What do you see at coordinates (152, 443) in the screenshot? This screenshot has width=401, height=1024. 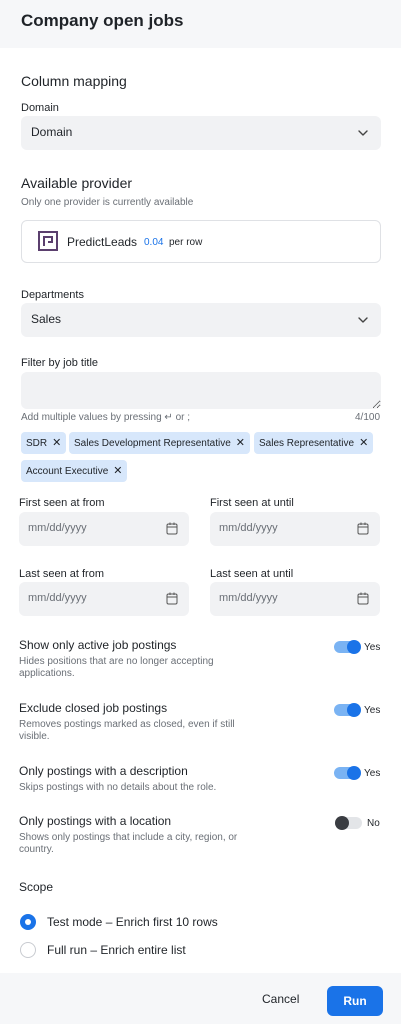 I see `chip-label: Sales Development Representative` at bounding box center [152, 443].